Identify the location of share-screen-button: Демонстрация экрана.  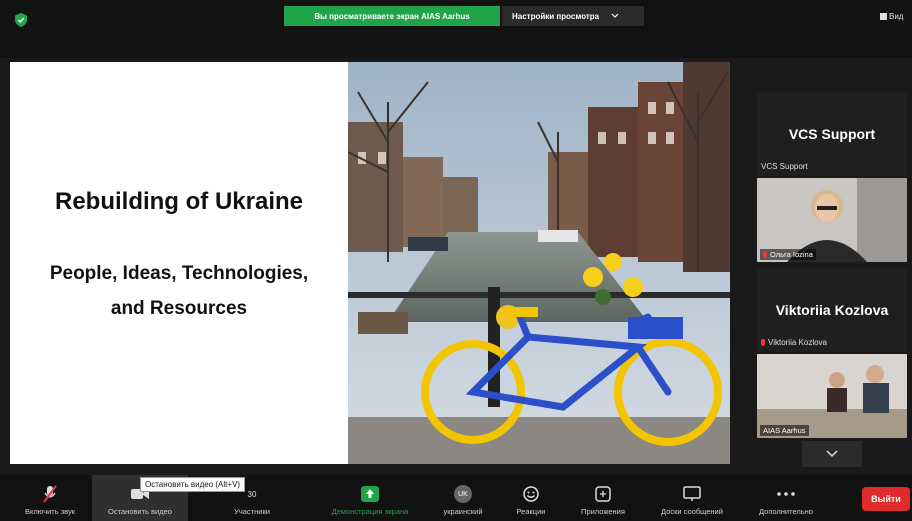
(370, 498).